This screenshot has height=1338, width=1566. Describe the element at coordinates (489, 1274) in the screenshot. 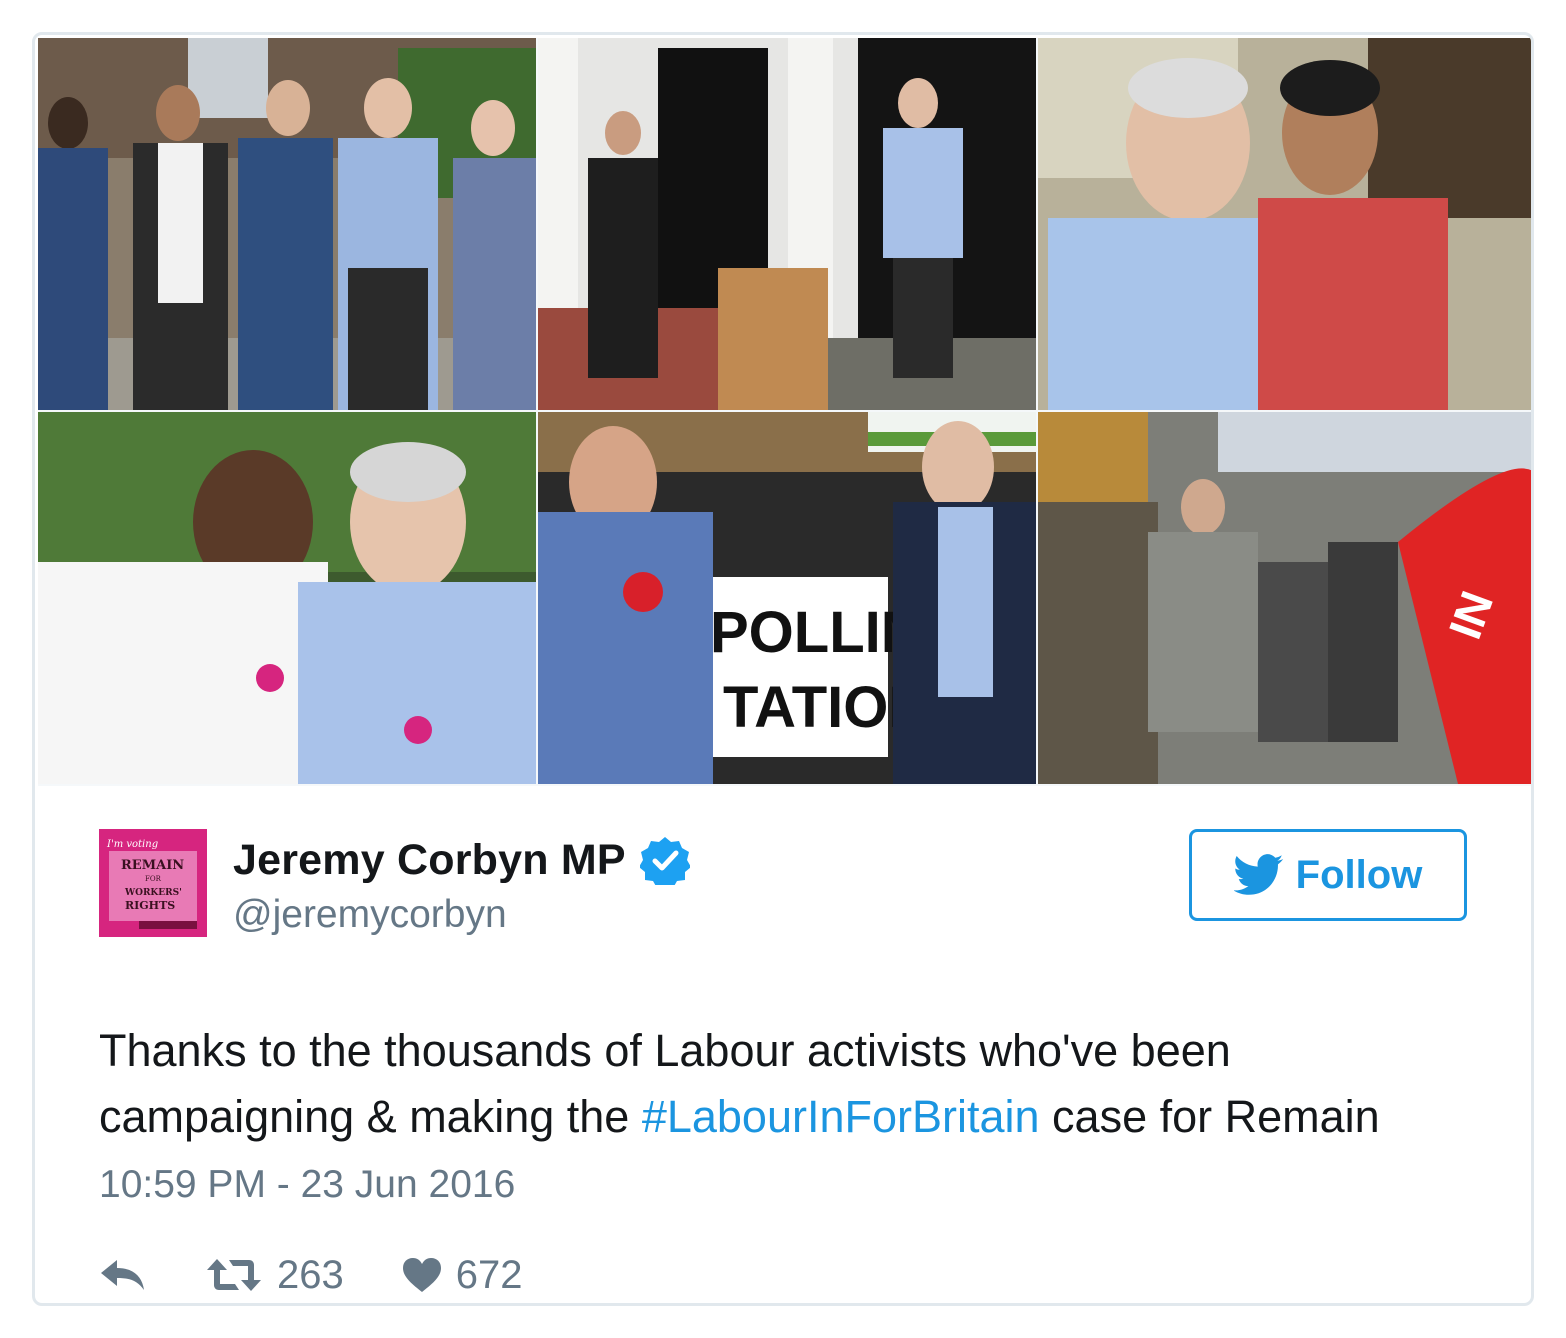

I see `like-count: 672` at that location.